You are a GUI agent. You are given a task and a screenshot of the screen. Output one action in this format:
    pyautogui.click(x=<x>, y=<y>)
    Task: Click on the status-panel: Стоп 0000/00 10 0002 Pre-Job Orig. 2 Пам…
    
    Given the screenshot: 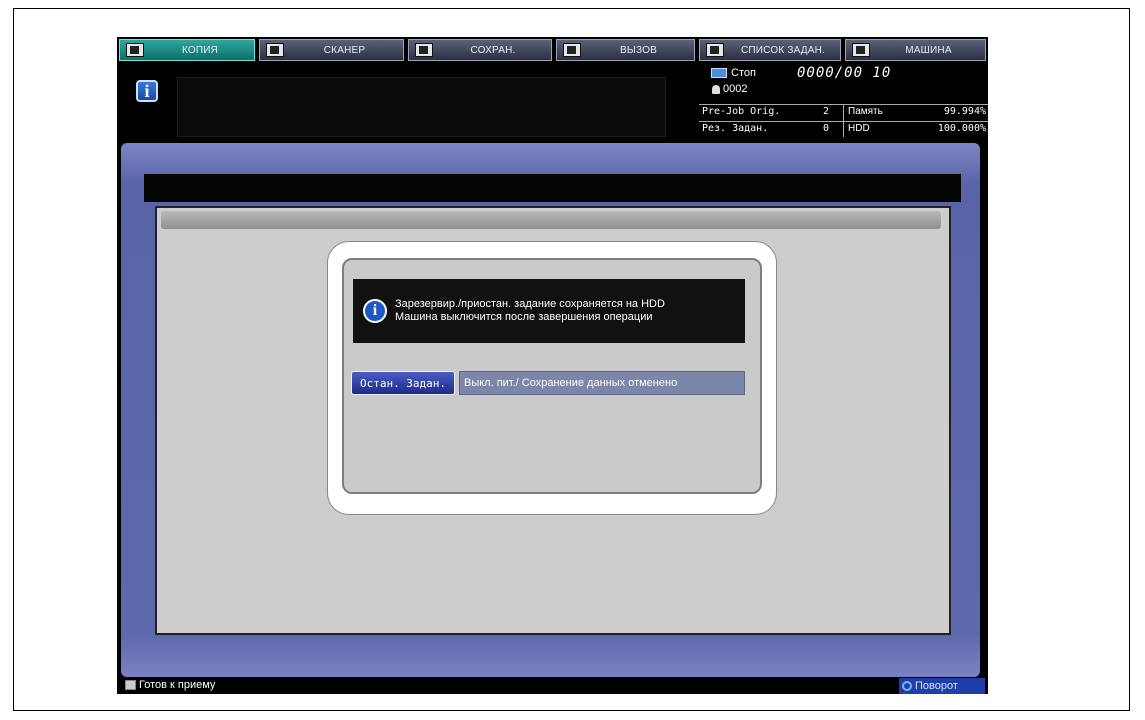 What is the action you would take?
    pyautogui.click(x=843, y=100)
    